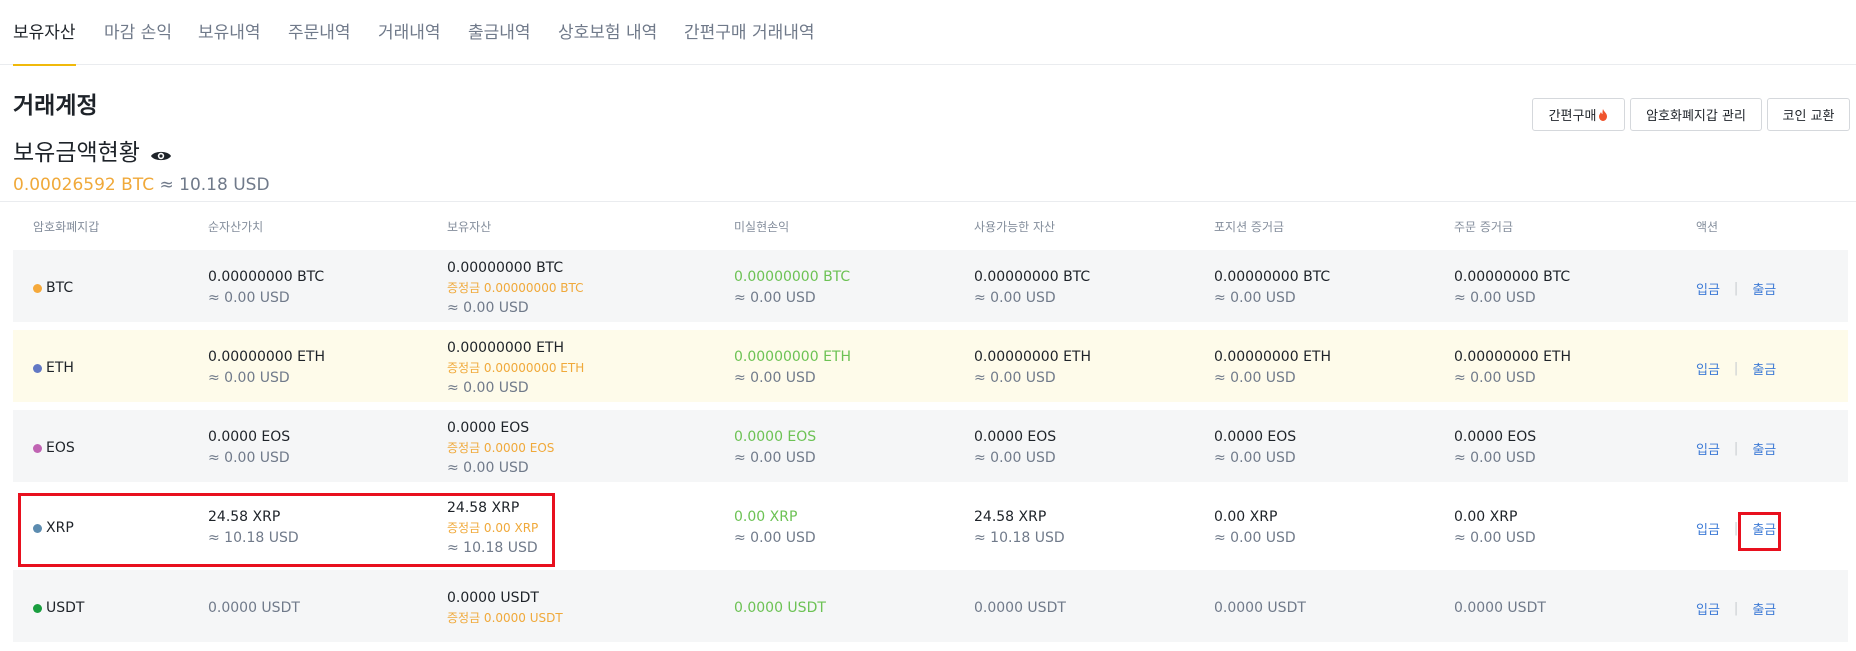  What do you see at coordinates (1255, 528) in the screenshot?
I see `position-margin-cell: 0.00 XRP ≈ 0.00 USD` at bounding box center [1255, 528].